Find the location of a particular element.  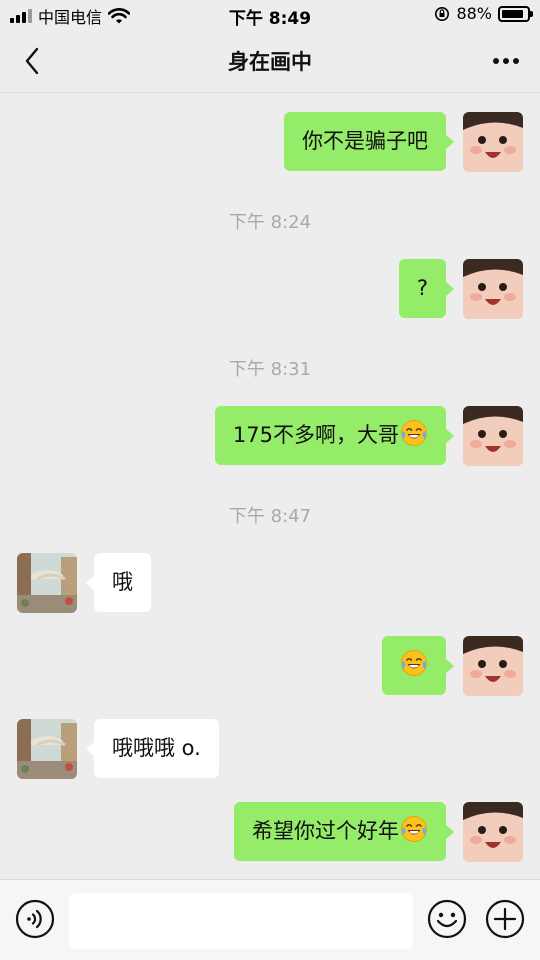

nav-bar: 身在画中 is located at coordinates (270, 61).